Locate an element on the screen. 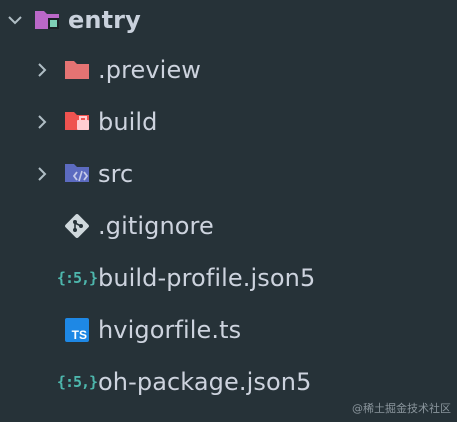  typescript-icon: TS is located at coordinates (77, 330).